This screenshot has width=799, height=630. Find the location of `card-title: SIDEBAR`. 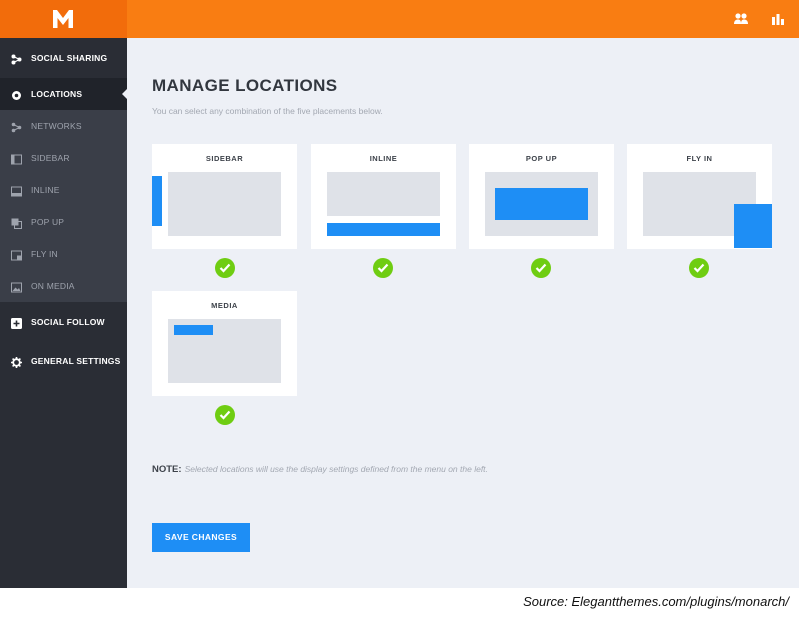

card-title: SIDEBAR is located at coordinates (224, 158).